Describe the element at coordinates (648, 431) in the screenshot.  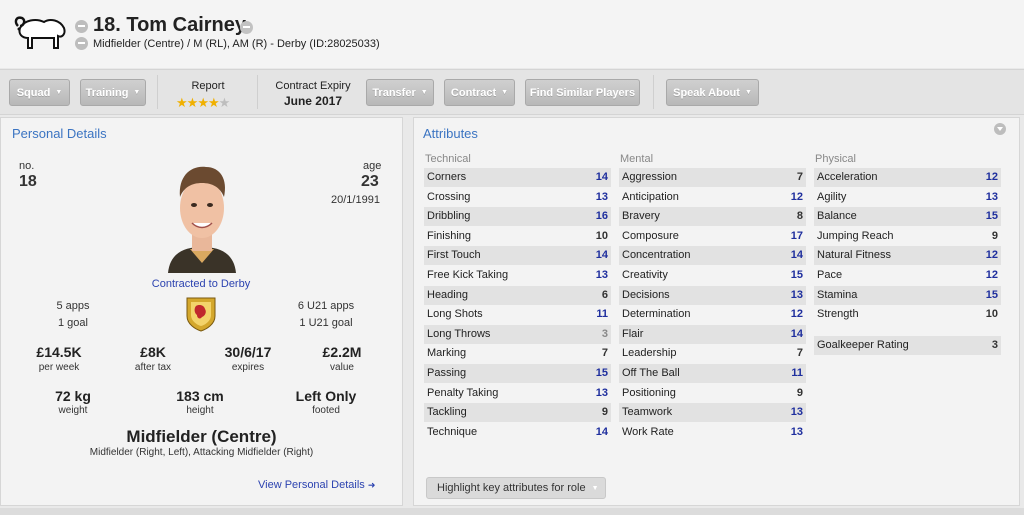
I see `attribute-name: Work Rate` at that location.